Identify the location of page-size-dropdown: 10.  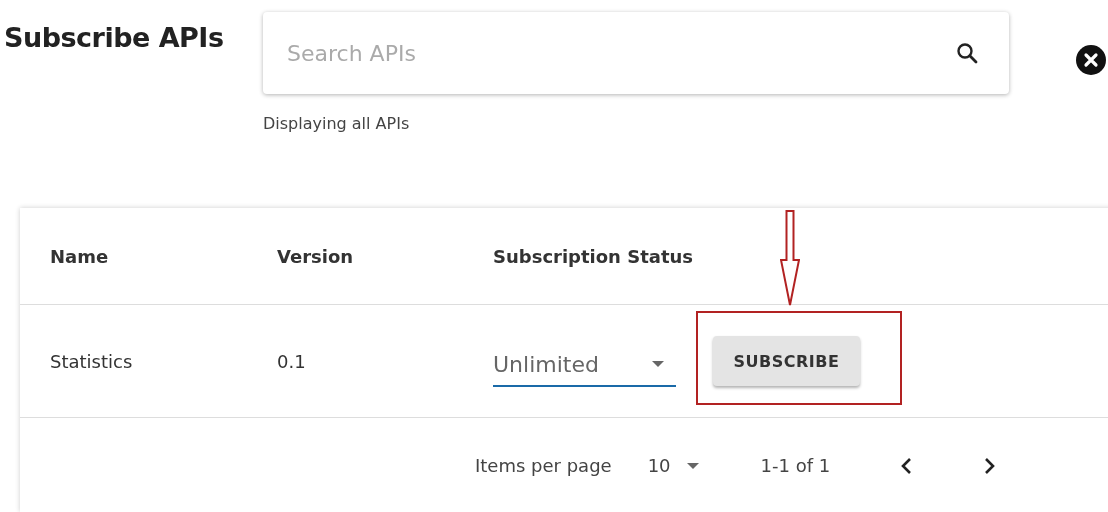
(673, 465).